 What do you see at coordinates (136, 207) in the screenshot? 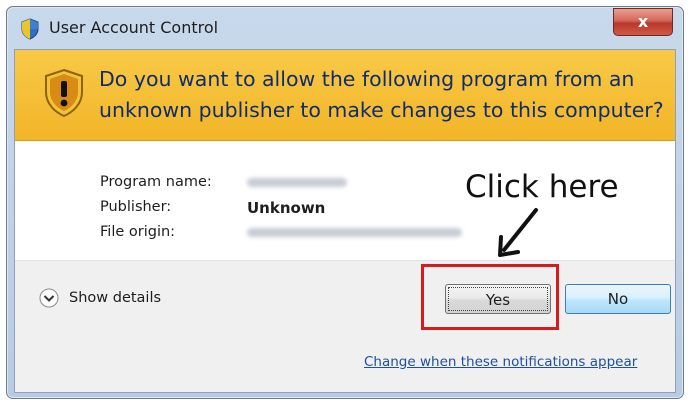
I see `publisher-label: Publisher:` at bounding box center [136, 207].